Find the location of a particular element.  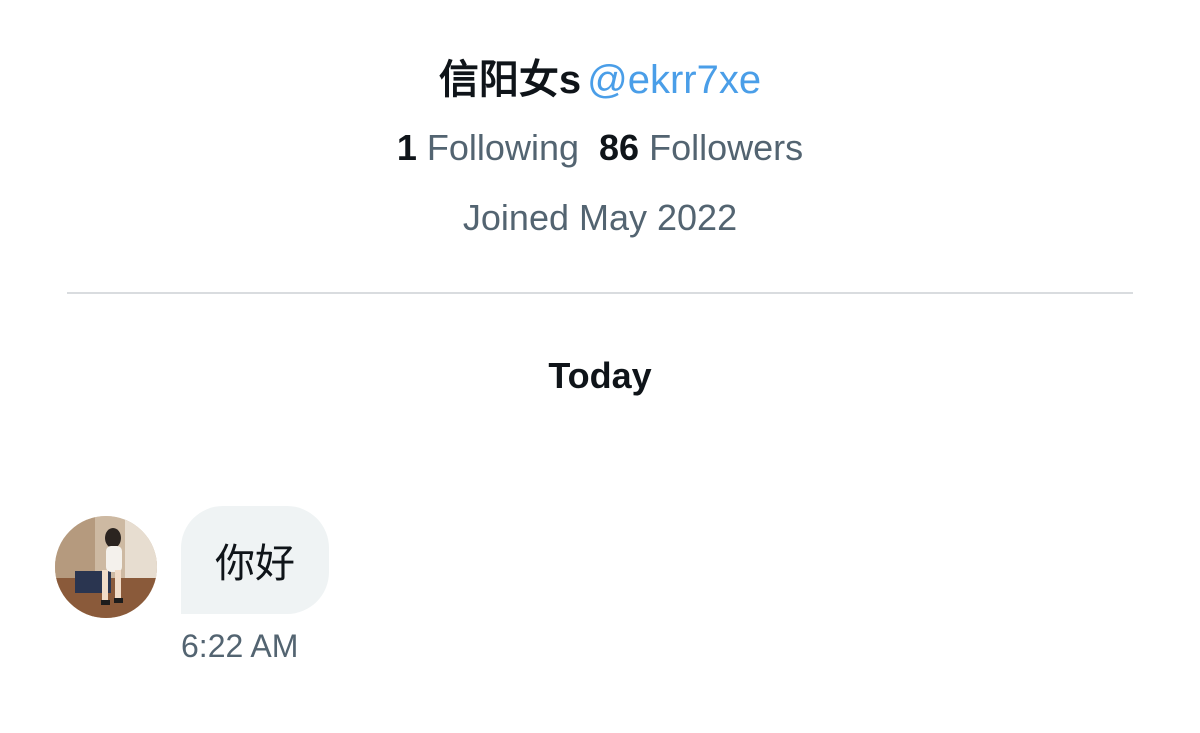

avatar-photo-icon is located at coordinates (106, 567).